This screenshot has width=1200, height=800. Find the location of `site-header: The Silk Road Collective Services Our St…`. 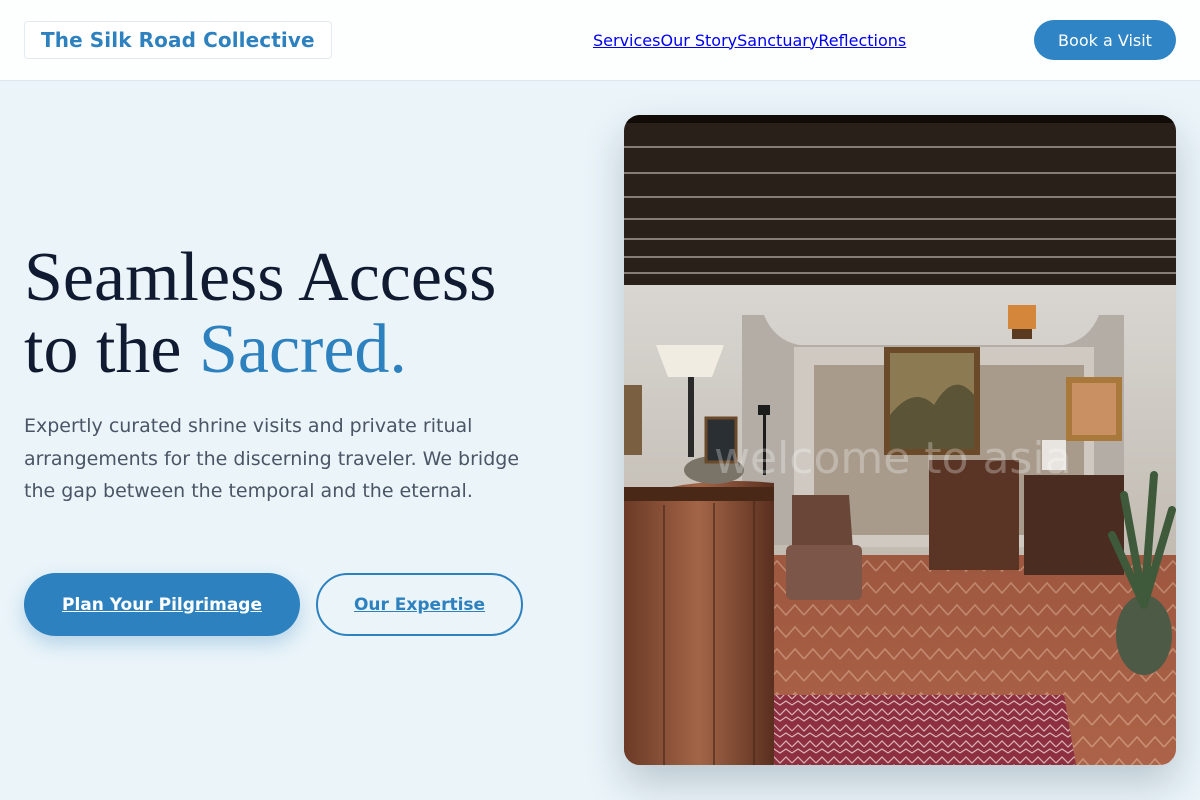

site-header: The Silk Road Collective Services Our St… is located at coordinates (600, 40).